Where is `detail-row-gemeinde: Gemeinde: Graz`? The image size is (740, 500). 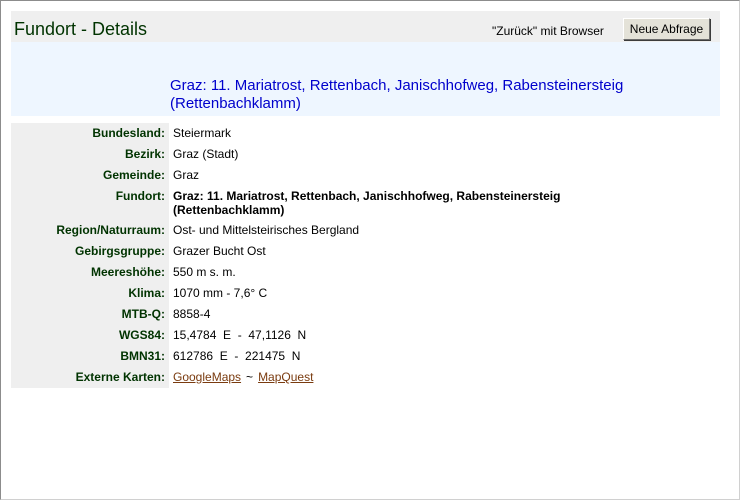
detail-row-gemeinde: Gemeinde: Graz is located at coordinates (365, 175).